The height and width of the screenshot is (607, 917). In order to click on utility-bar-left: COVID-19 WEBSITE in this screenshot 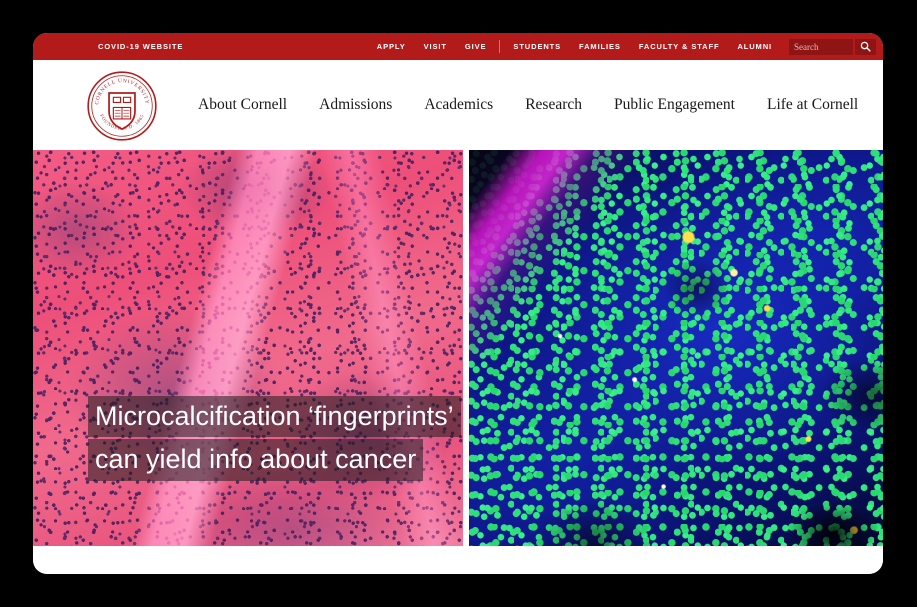, I will do `click(140, 46)`.